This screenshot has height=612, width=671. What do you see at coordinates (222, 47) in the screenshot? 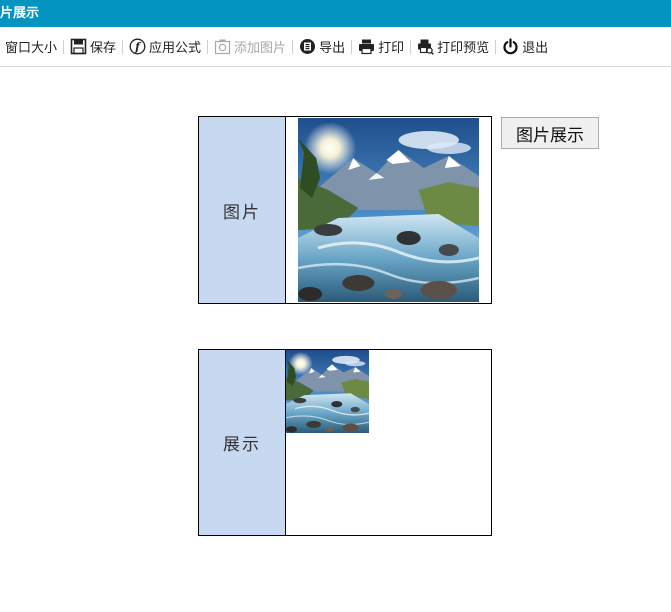
I see `camera-icon` at bounding box center [222, 47].